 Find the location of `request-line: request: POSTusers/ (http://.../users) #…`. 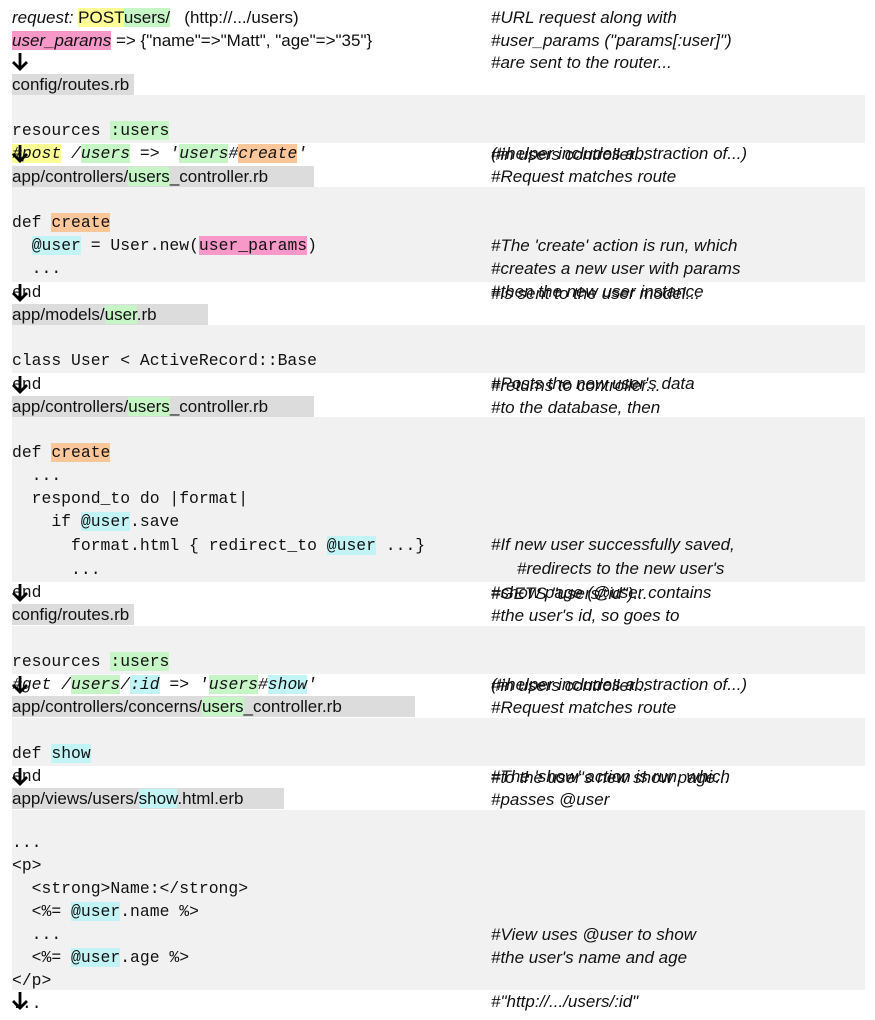

request-line: request: POSTusers/ (http://.../users) #… is located at coordinates (437, 17).